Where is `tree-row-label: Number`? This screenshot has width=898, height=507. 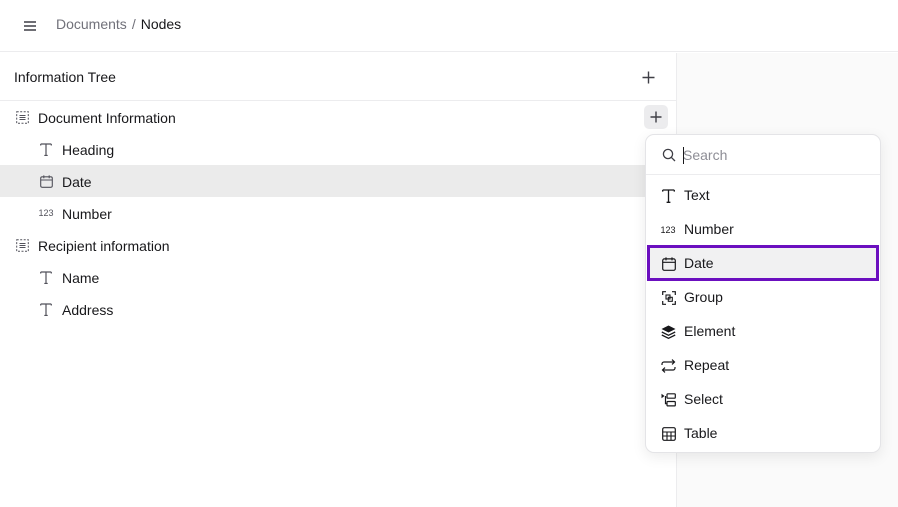
tree-row-label: Number is located at coordinates (87, 214).